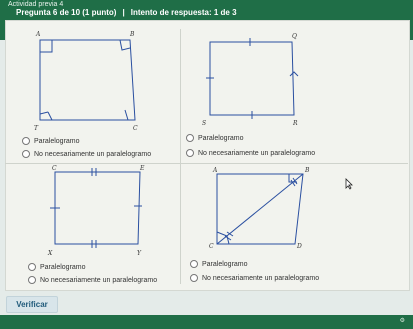 The height and width of the screenshot is (329, 413). I want to click on question-number: Pregunta 6 de 10 (1 punto), so click(66, 12).